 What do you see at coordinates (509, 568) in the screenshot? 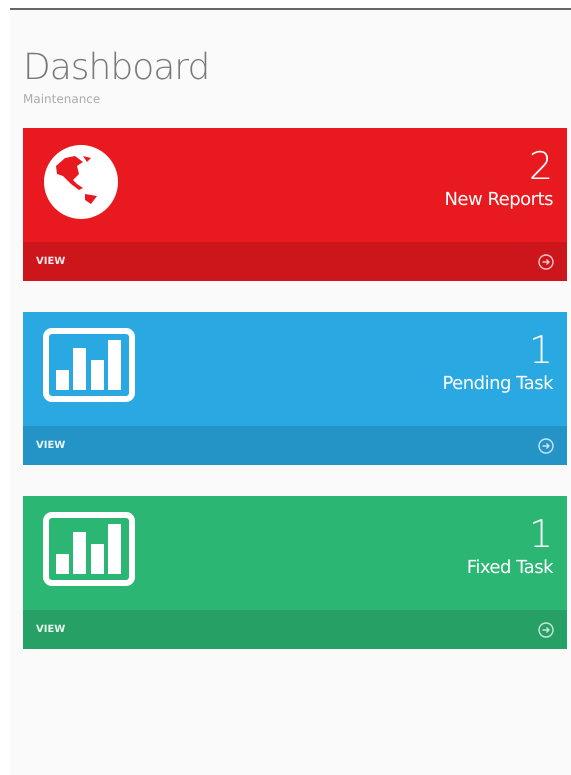
I see `stat-label: Fixed Task` at bounding box center [509, 568].